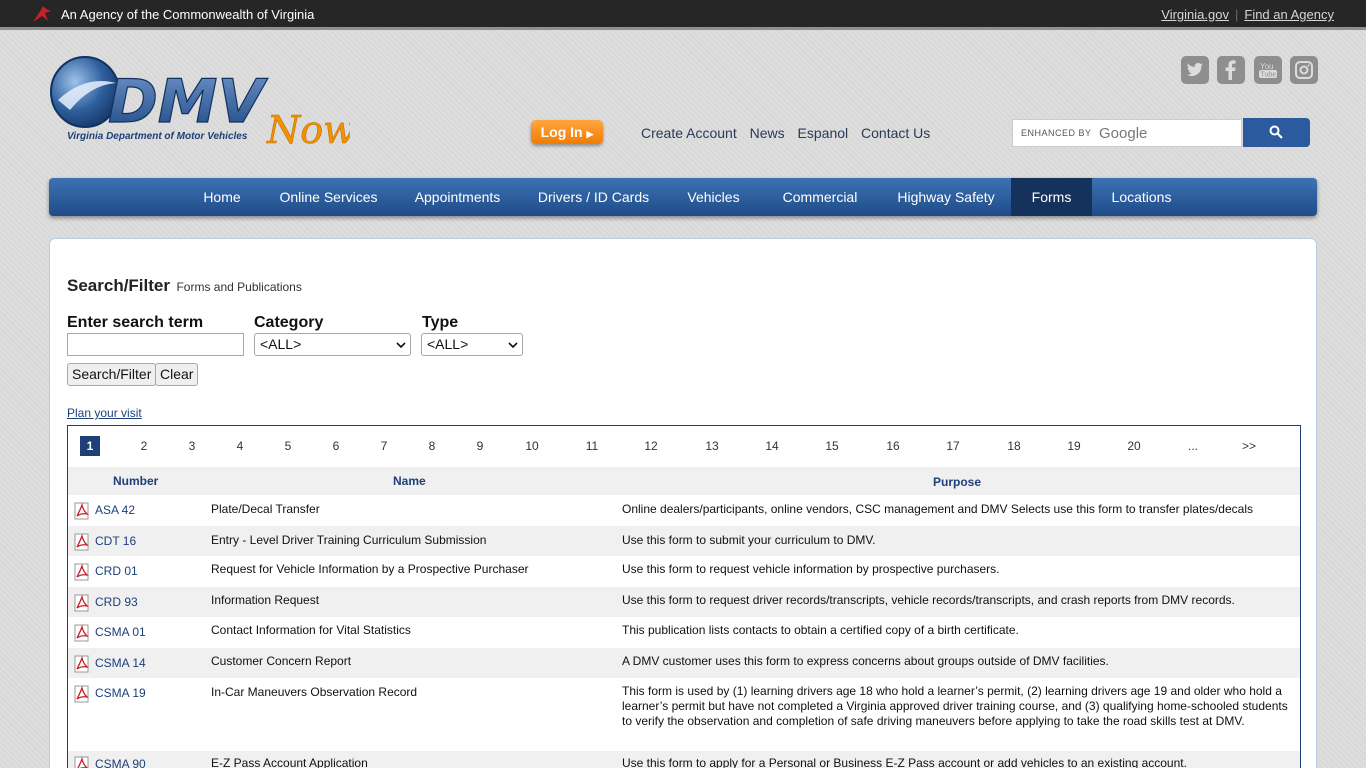 The width and height of the screenshot is (1366, 768). Describe the element at coordinates (104, 413) in the screenshot. I see `plan-your-visit-link: Plan your visit` at that location.